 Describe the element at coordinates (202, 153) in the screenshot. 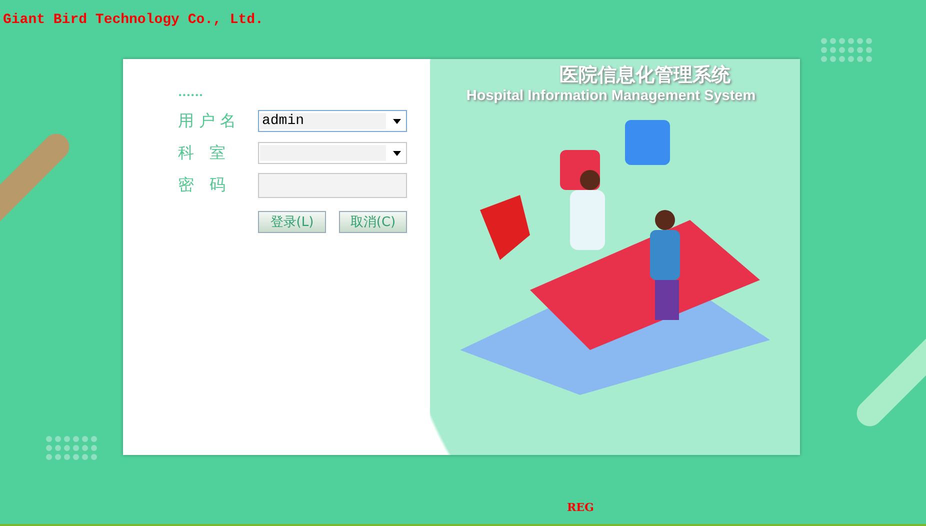

I see `field-label: 科 室` at that location.